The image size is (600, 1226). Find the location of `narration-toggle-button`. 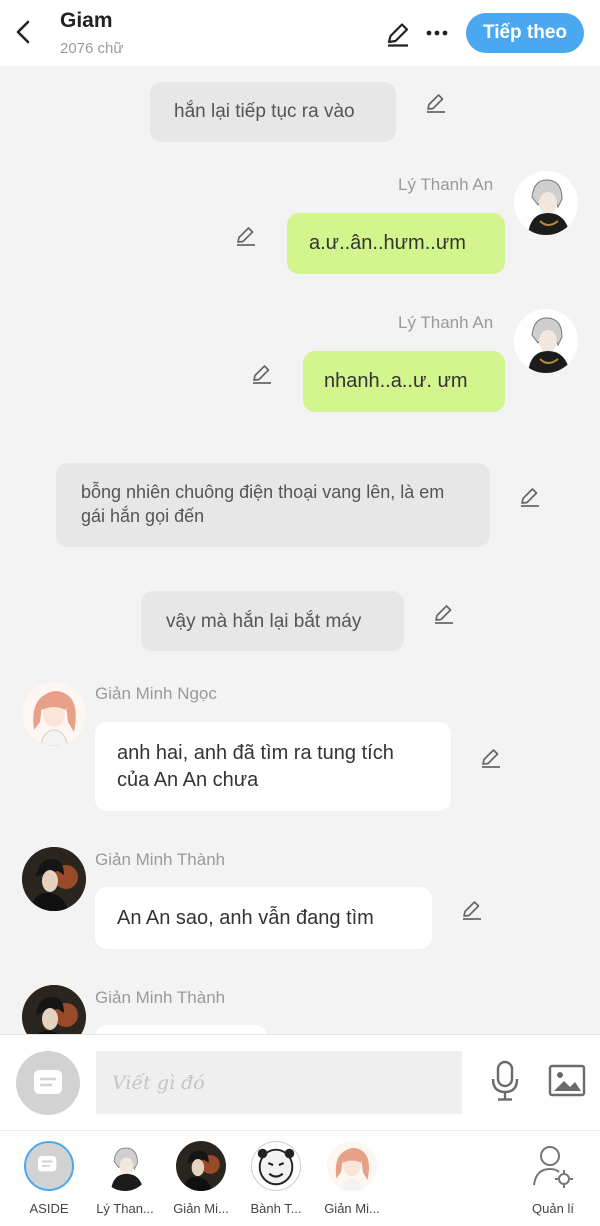

narration-toggle-button is located at coordinates (48, 1083).